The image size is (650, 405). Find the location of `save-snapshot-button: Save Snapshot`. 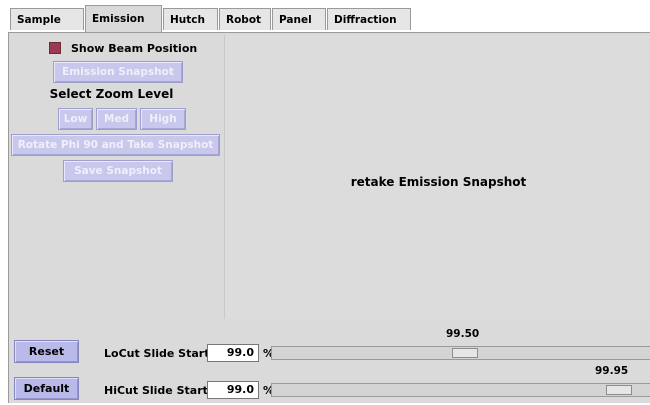

save-snapshot-button: Save Snapshot is located at coordinates (118, 171).